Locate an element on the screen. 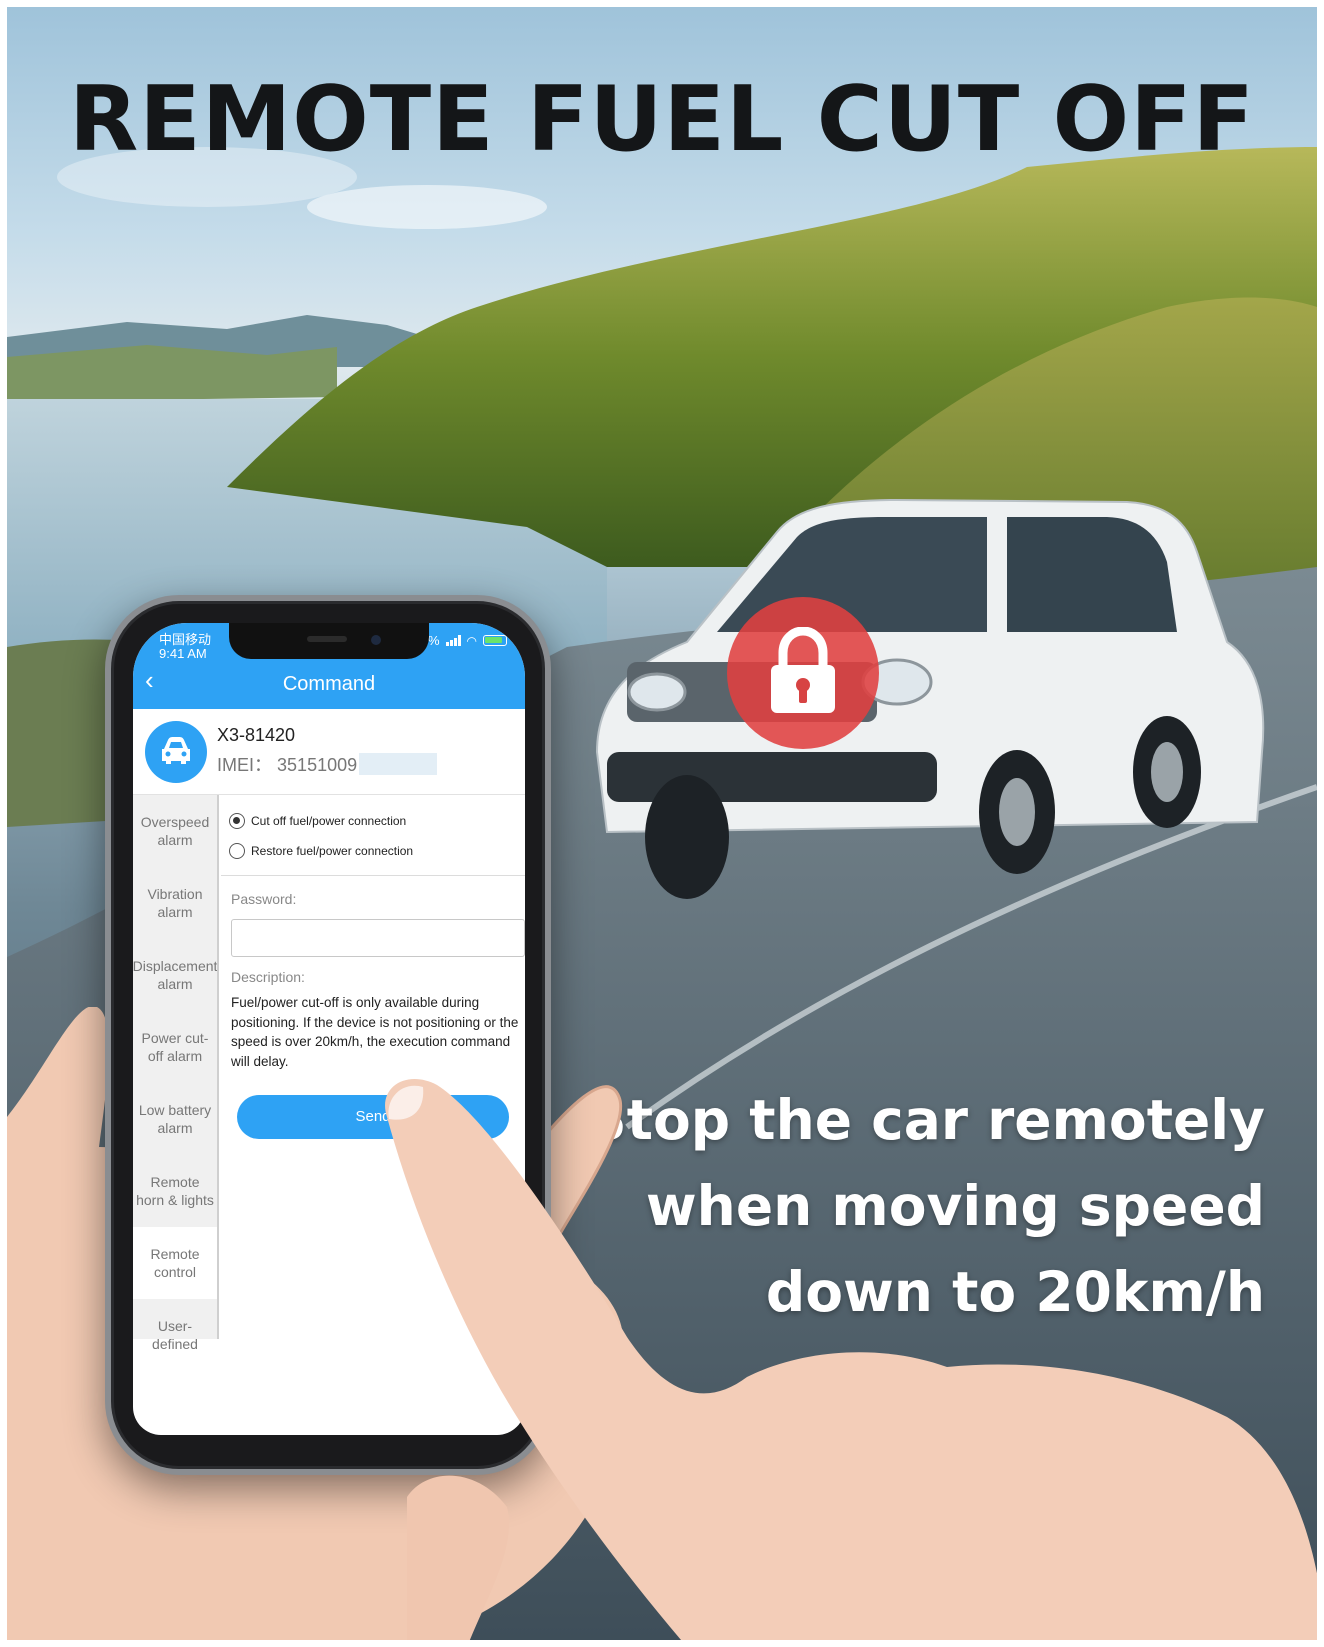  device-name: X3-81420 is located at coordinates (256, 735).